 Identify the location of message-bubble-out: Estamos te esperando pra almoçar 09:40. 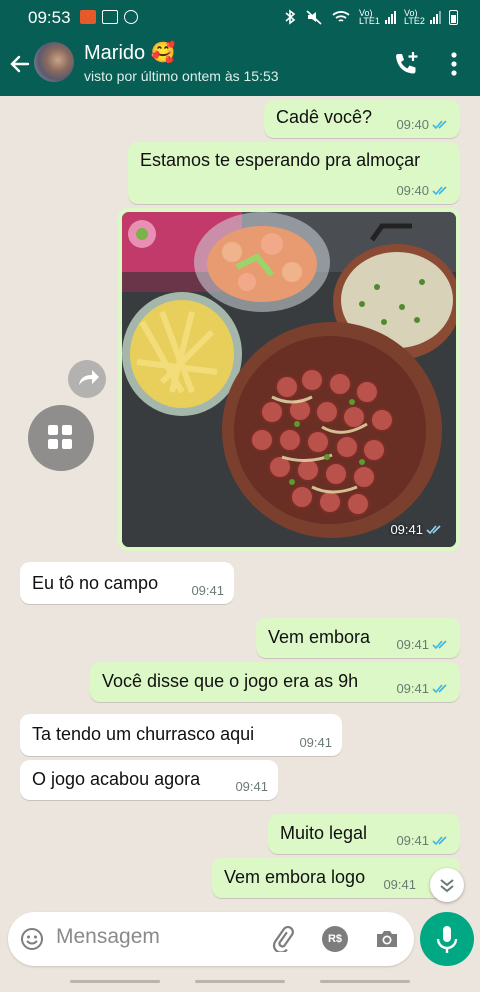
(294, 173).